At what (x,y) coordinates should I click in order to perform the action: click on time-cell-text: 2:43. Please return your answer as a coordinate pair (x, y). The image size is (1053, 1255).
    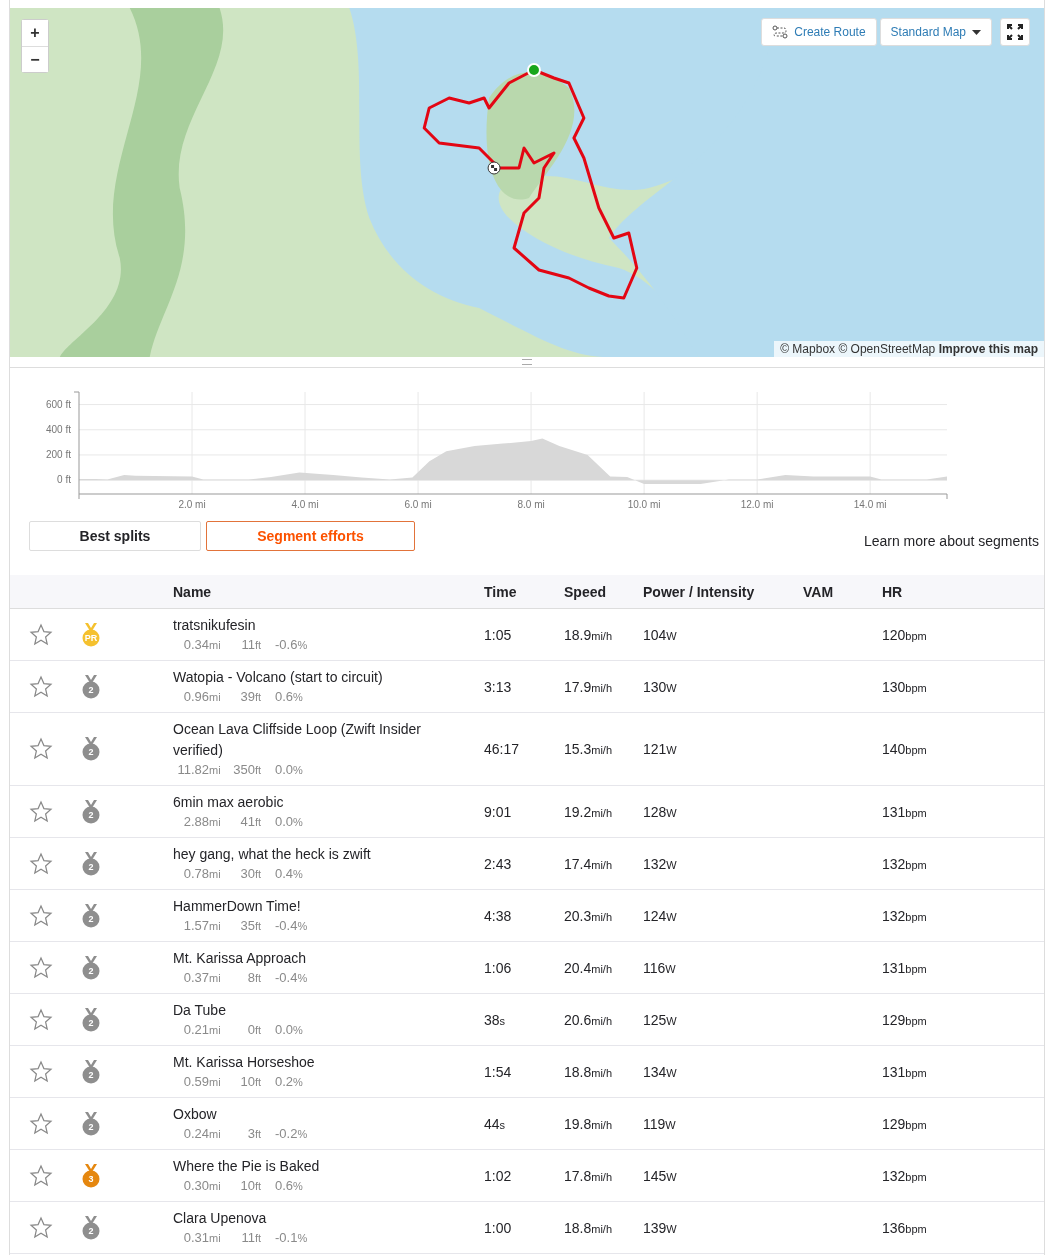
    Looking at the image, I should click on (498, 863).